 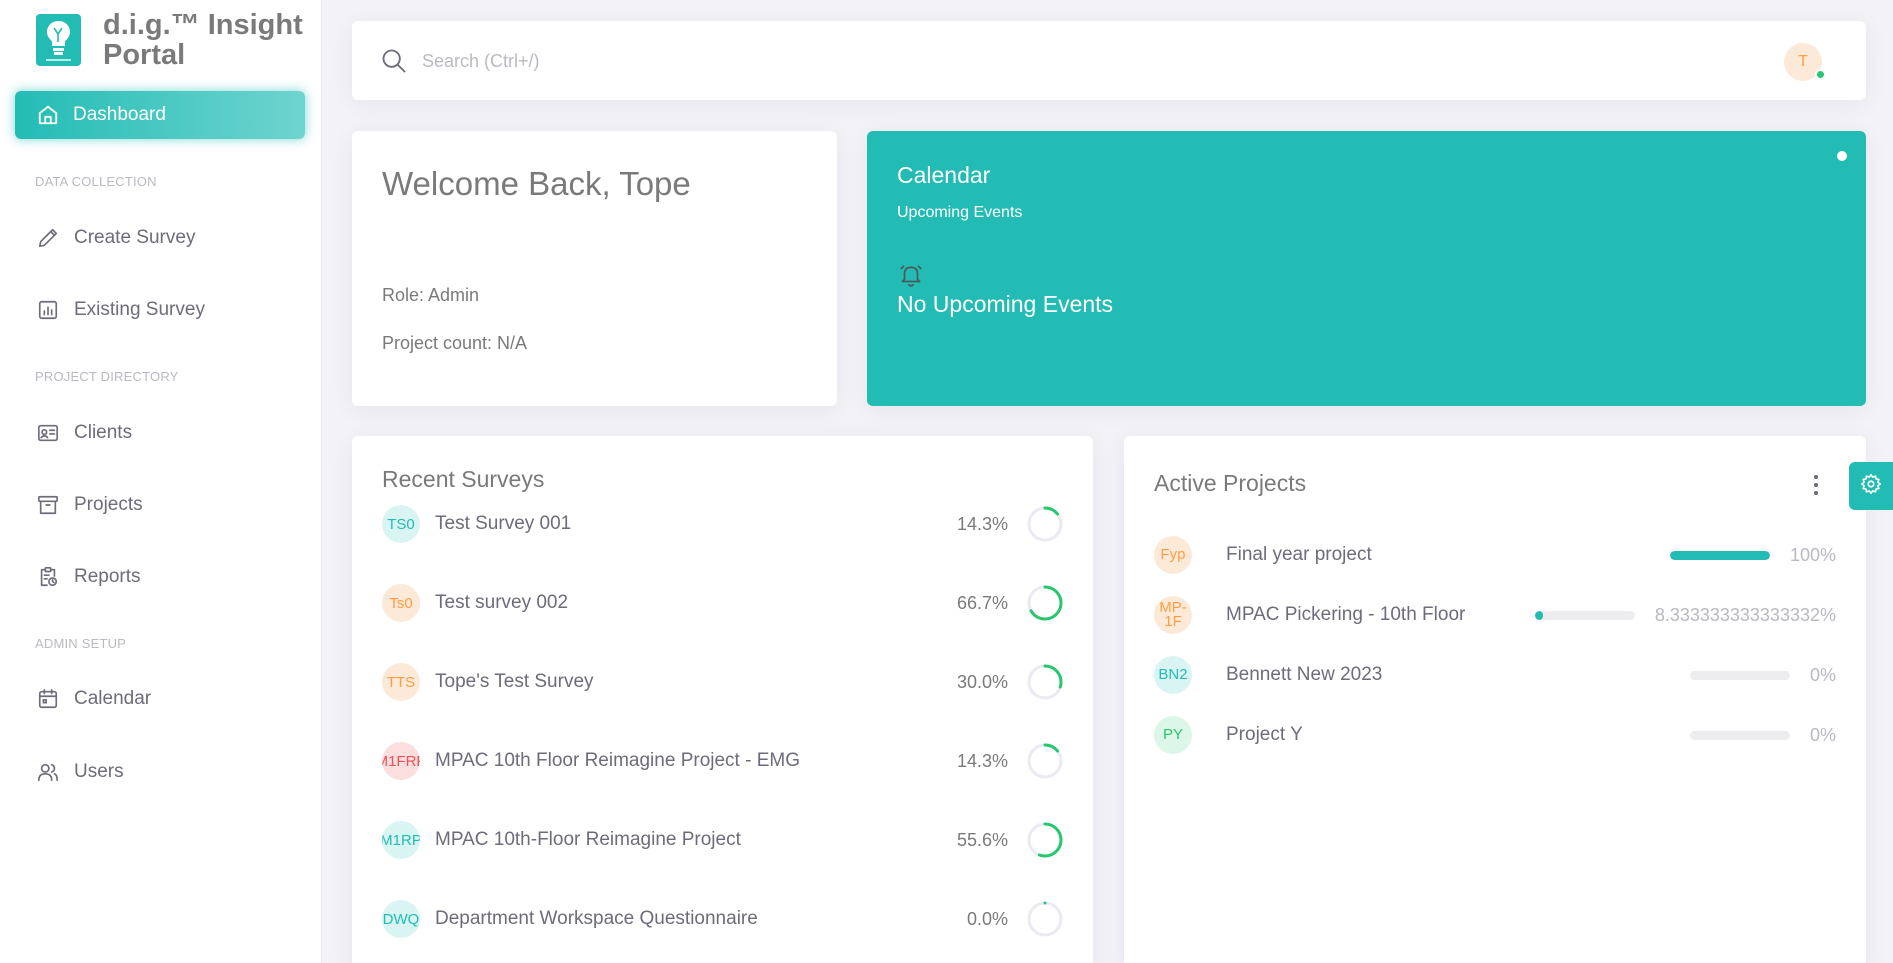 I want to click on sidebar-item-existing-survey: Existing Survey, so click(x=120, y=310).